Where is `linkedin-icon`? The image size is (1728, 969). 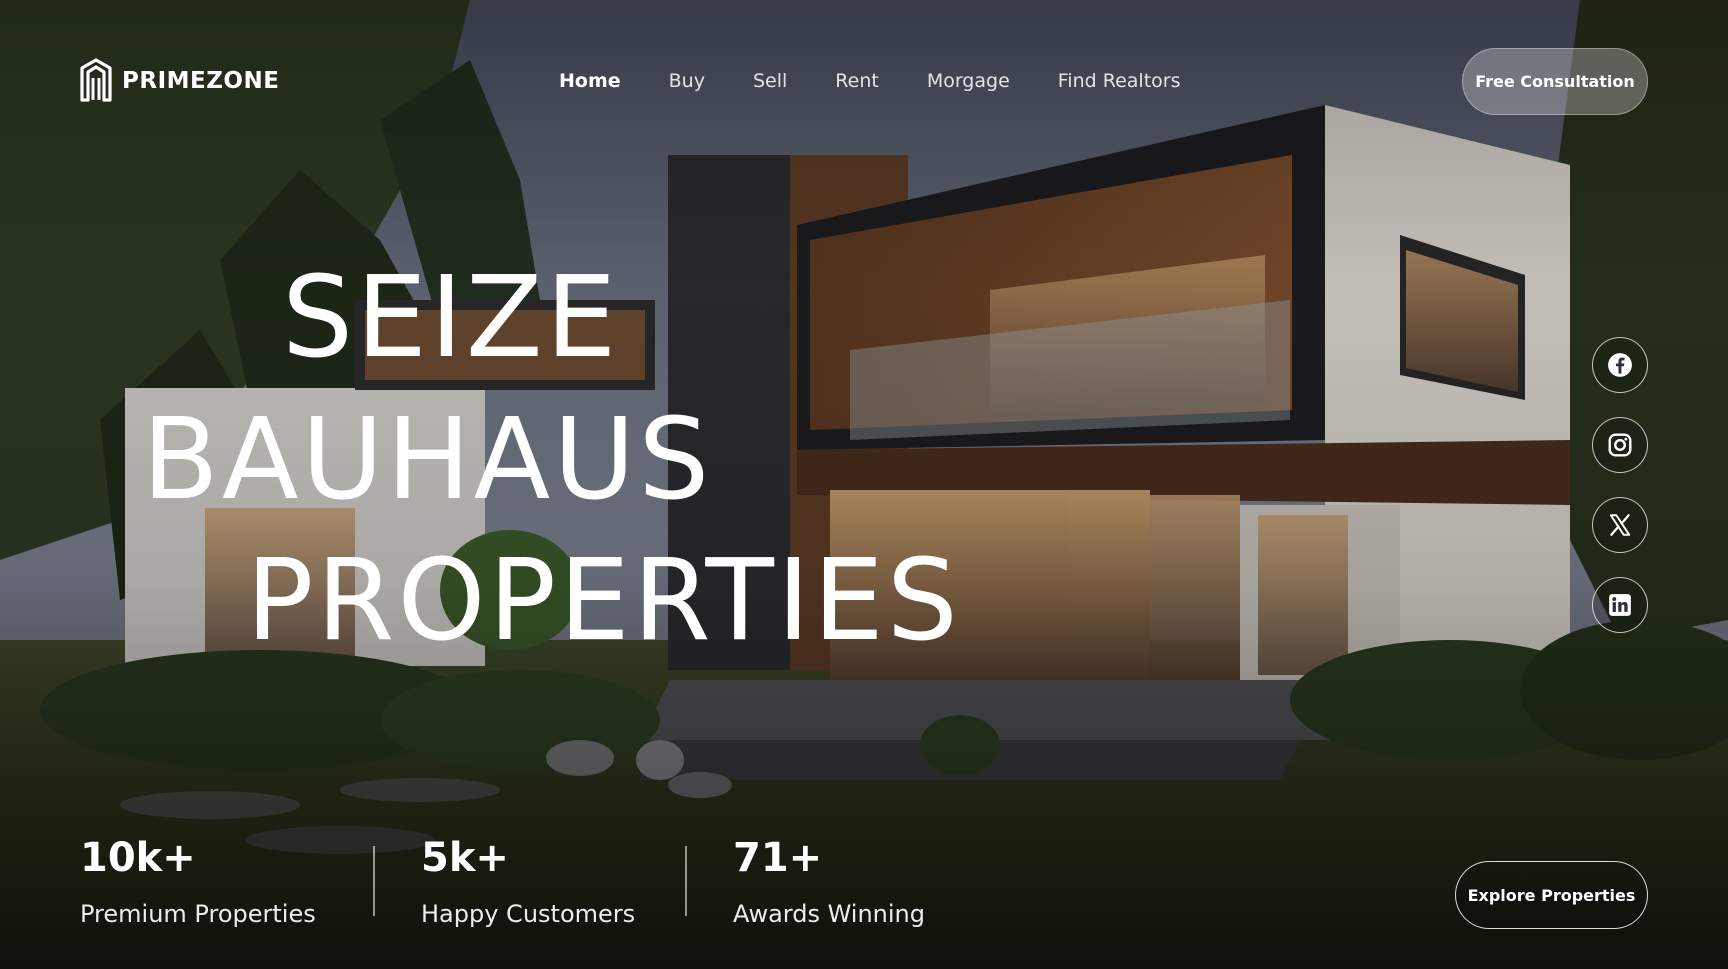 linkedin-icon is located at coordinates (1620, 605).